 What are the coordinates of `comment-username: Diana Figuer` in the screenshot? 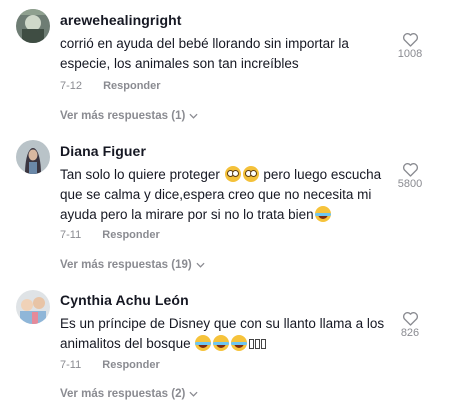 It's located at (103, 151).